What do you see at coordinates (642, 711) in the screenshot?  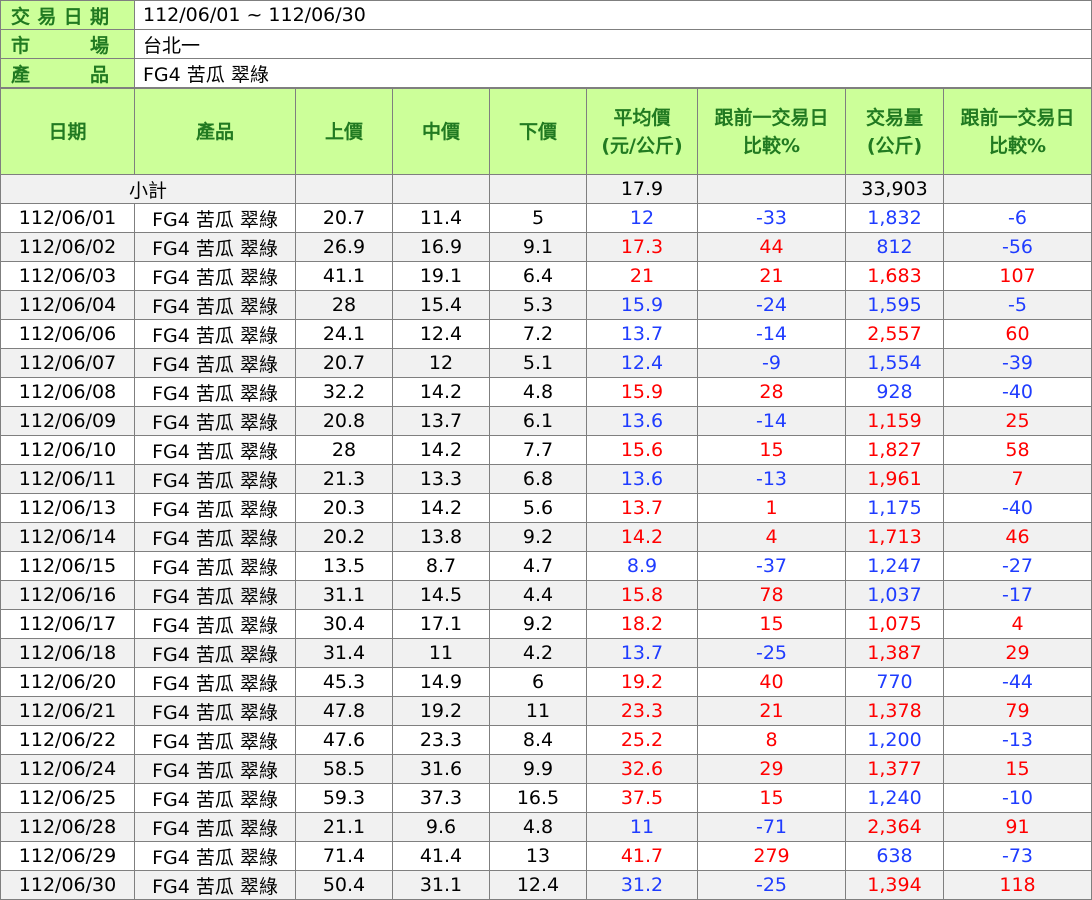 I see `cell-avg-price: 23.3` at bounding box center [642, 711].